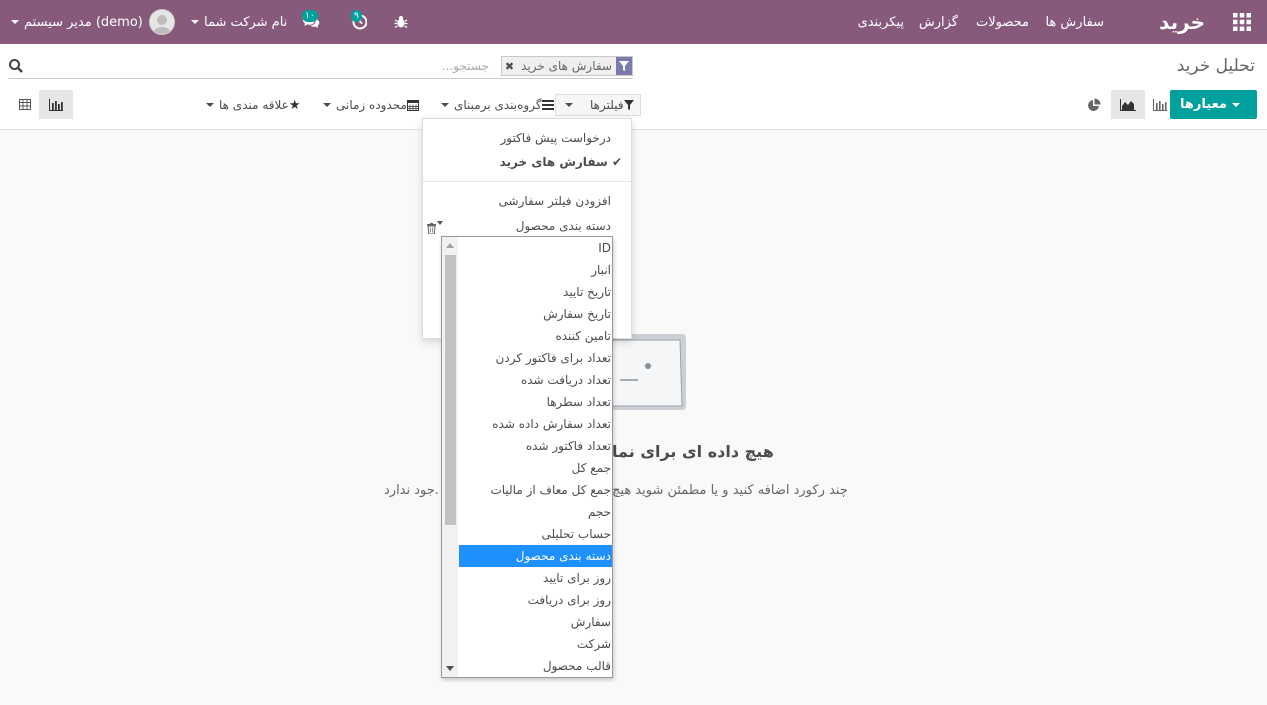  I want to click on favorites-label: علاقه مندی ها, so click(254, 105).